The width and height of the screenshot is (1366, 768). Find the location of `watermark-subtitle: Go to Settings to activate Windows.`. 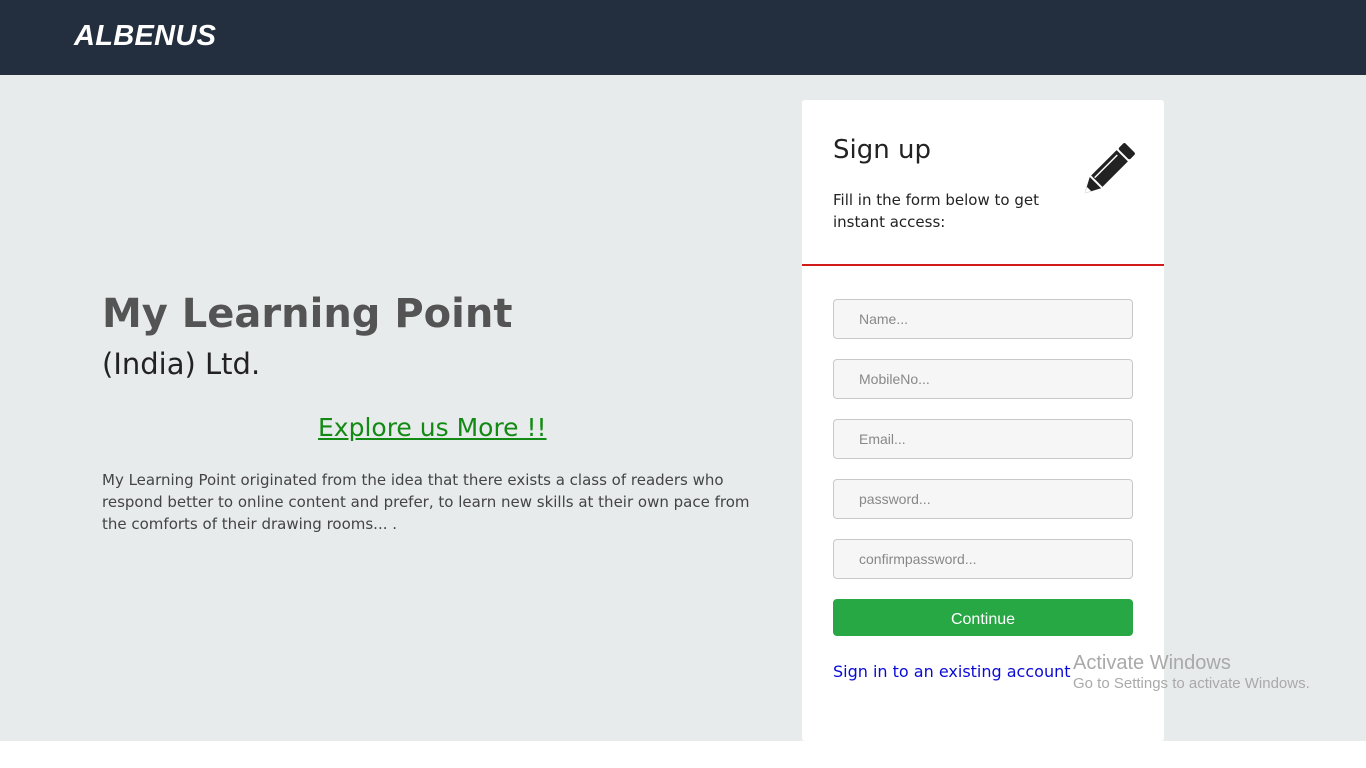

watermark-subtitle: Go to Settings to activate Windows. is located at coordinates (1191, 683).